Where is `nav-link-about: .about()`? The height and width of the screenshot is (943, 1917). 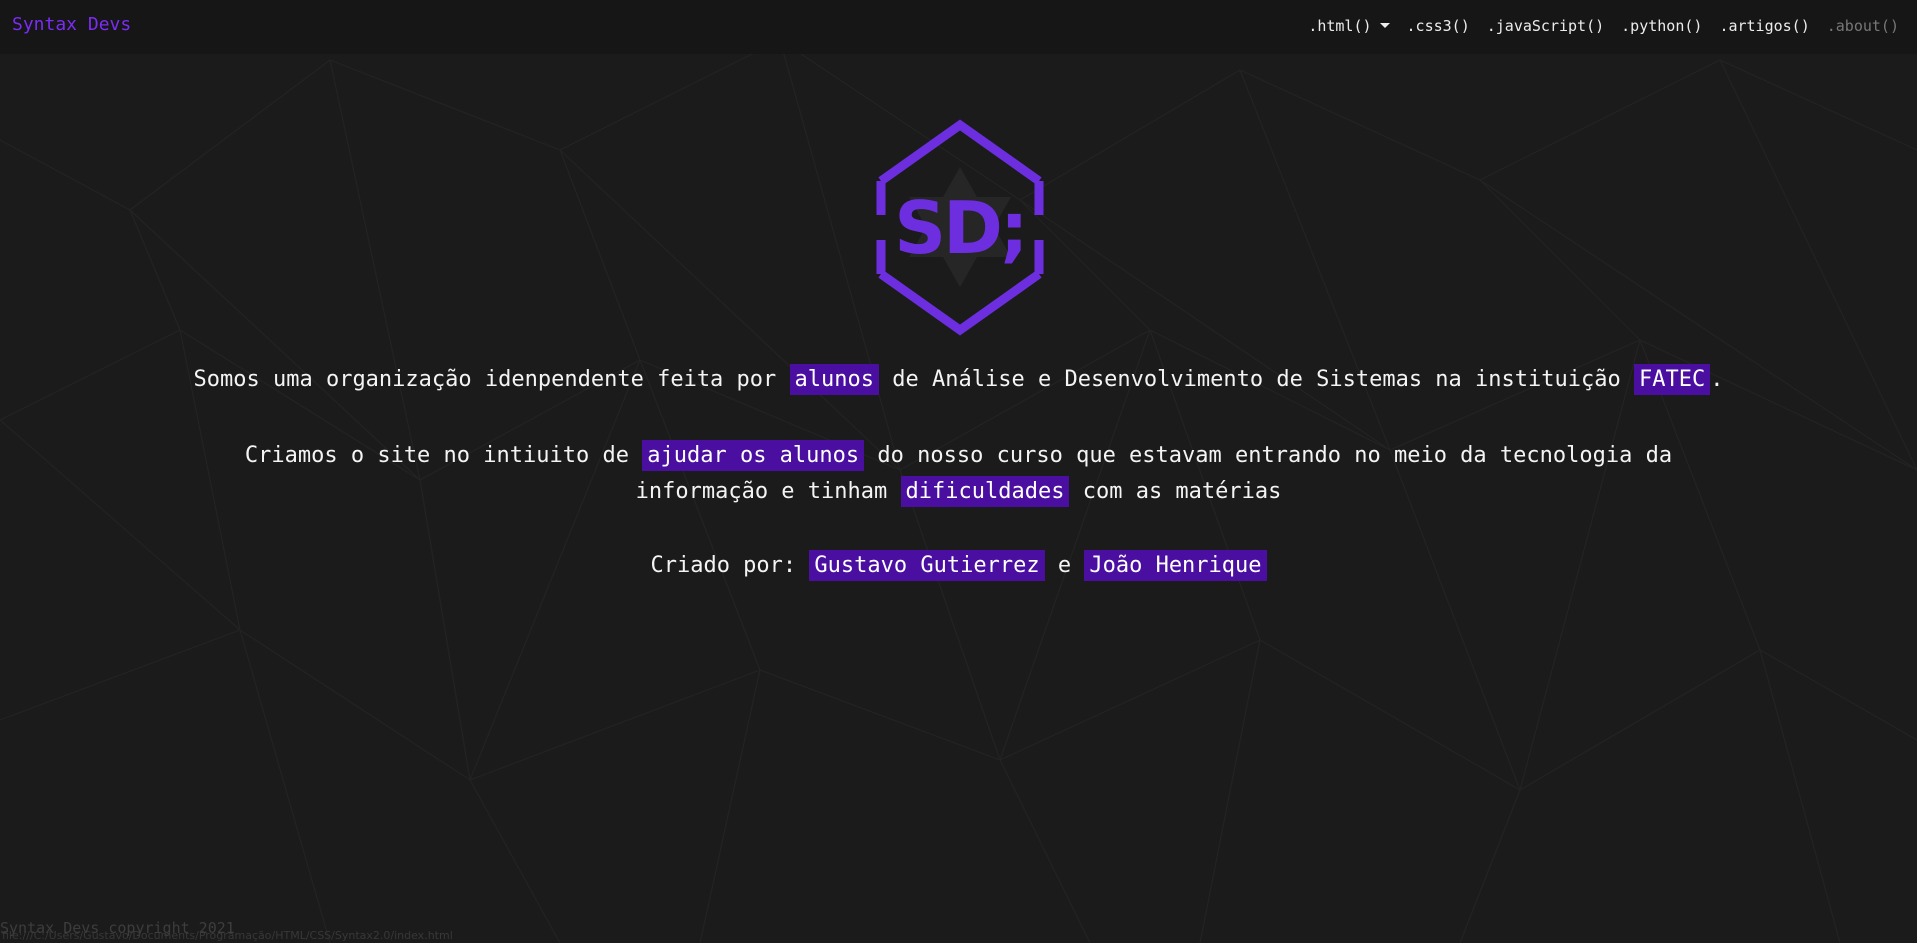 nav-link-about: .about() is located at coordinates (1863, 26).